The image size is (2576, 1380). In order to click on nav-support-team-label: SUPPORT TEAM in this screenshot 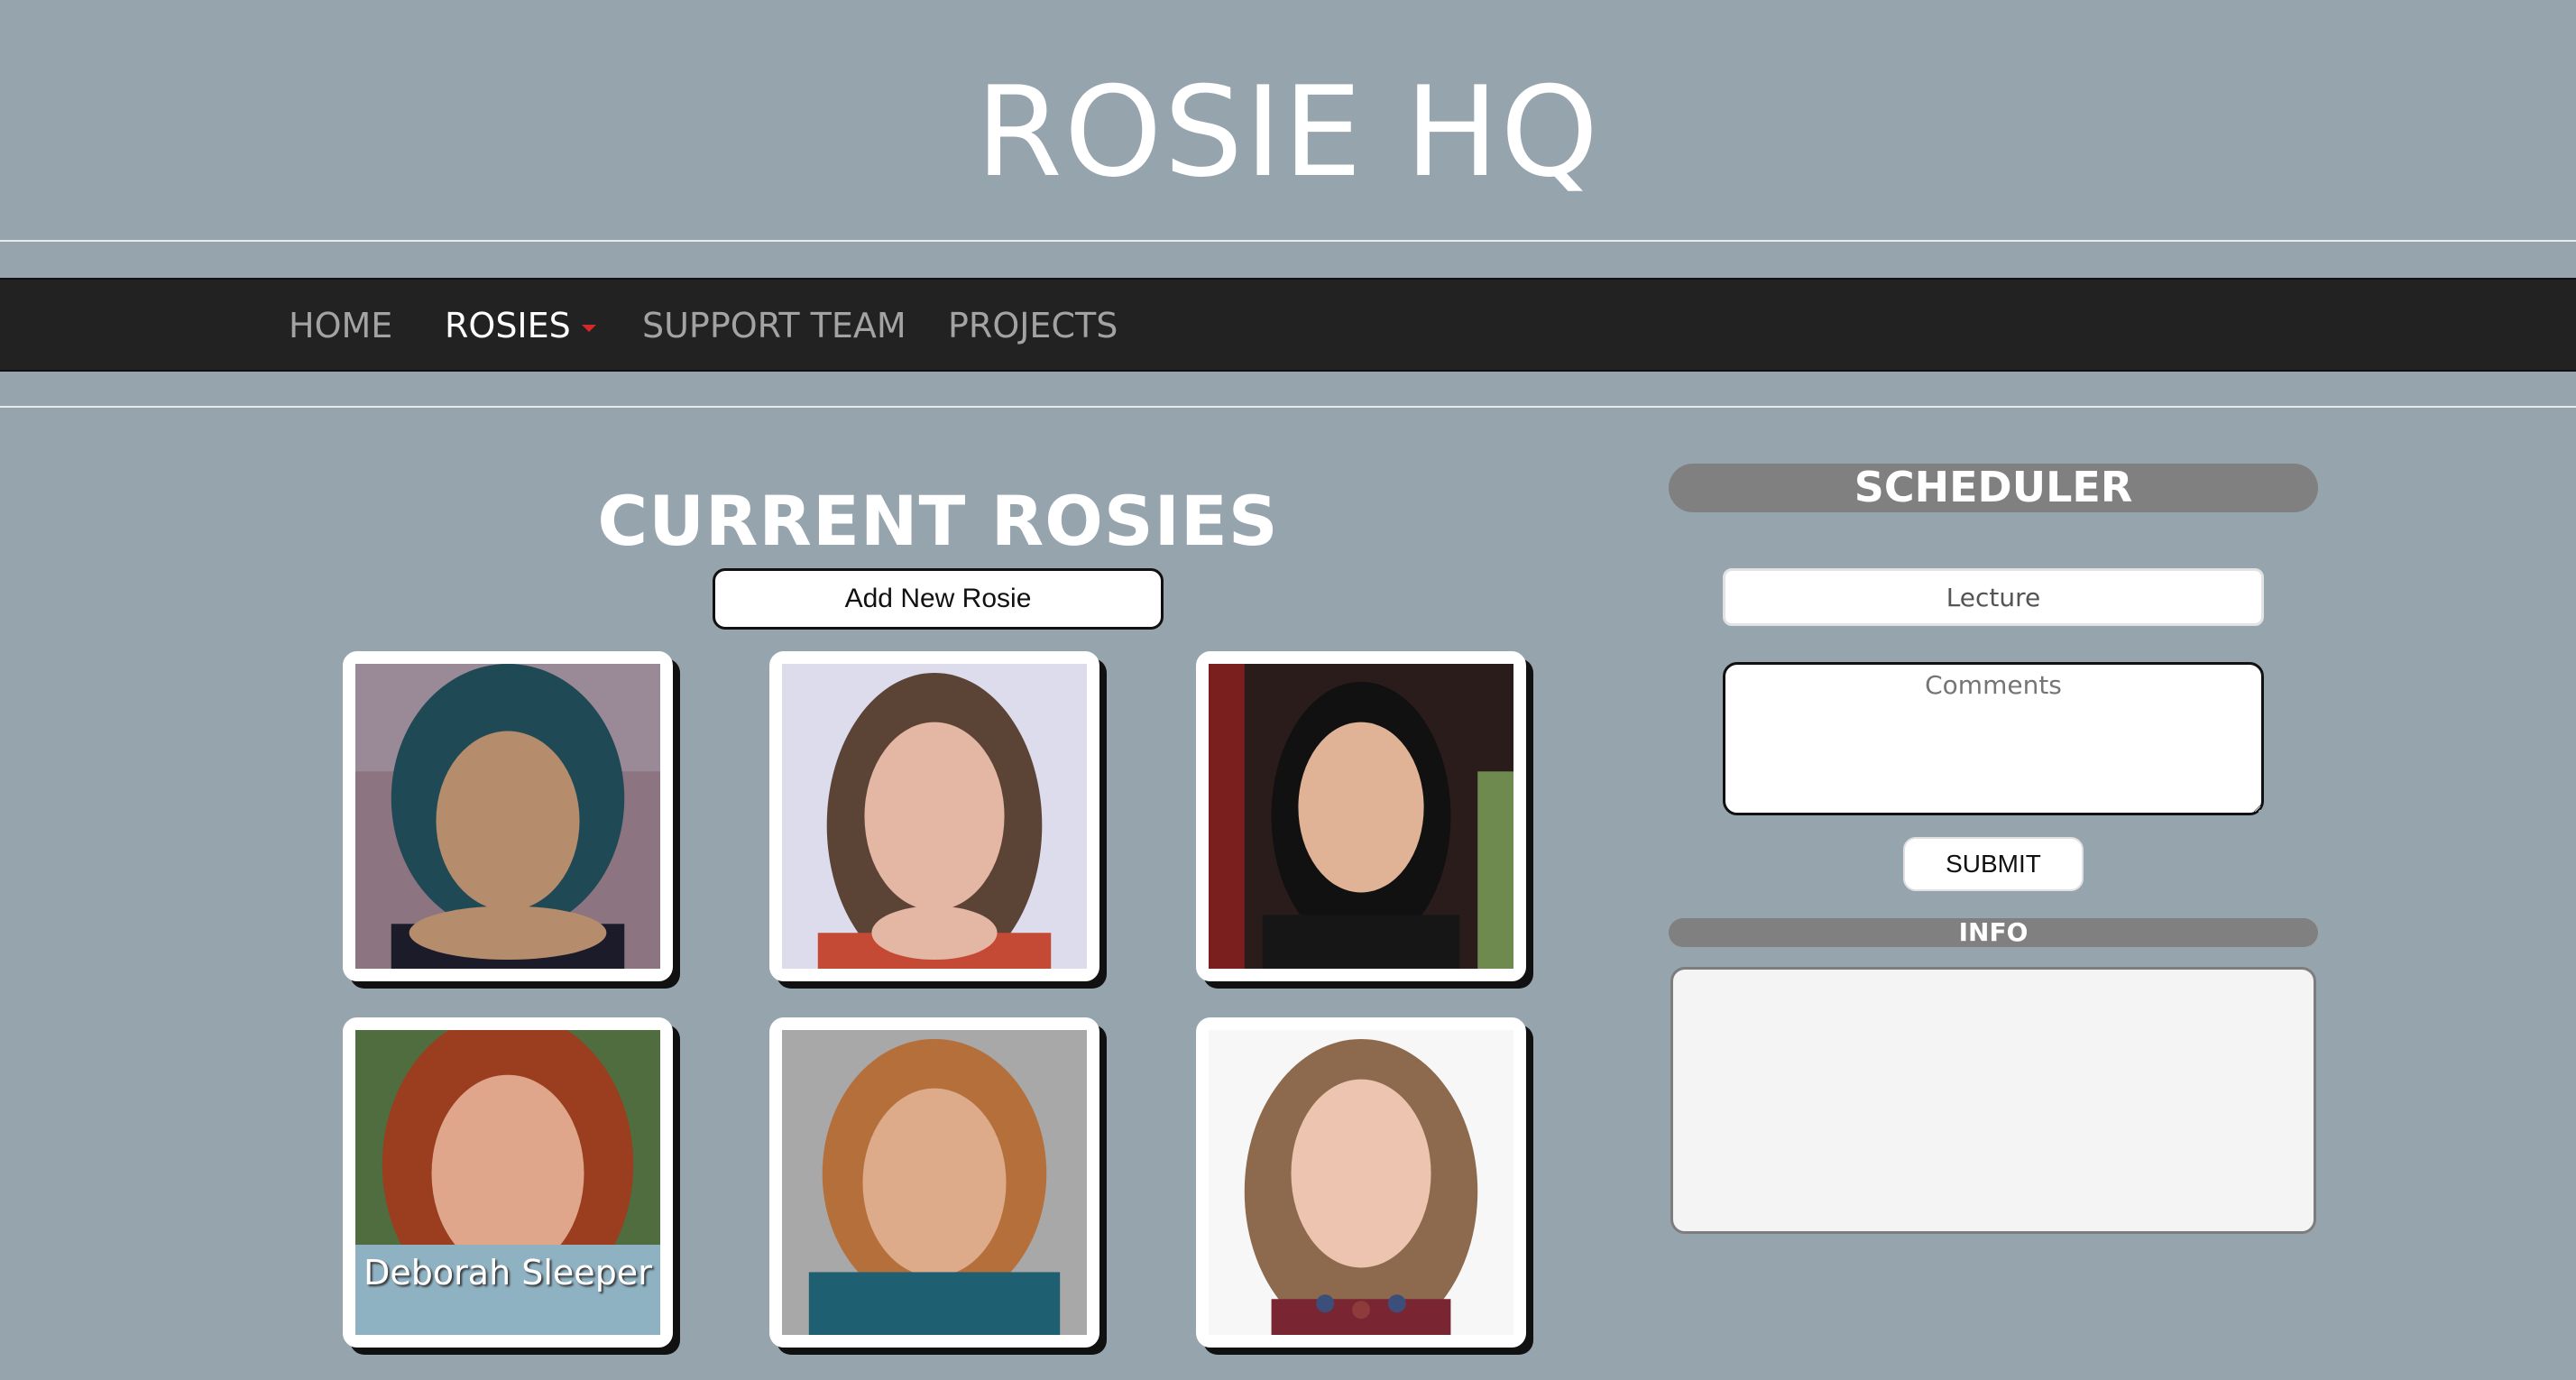, I will do `click(774, 325)`.